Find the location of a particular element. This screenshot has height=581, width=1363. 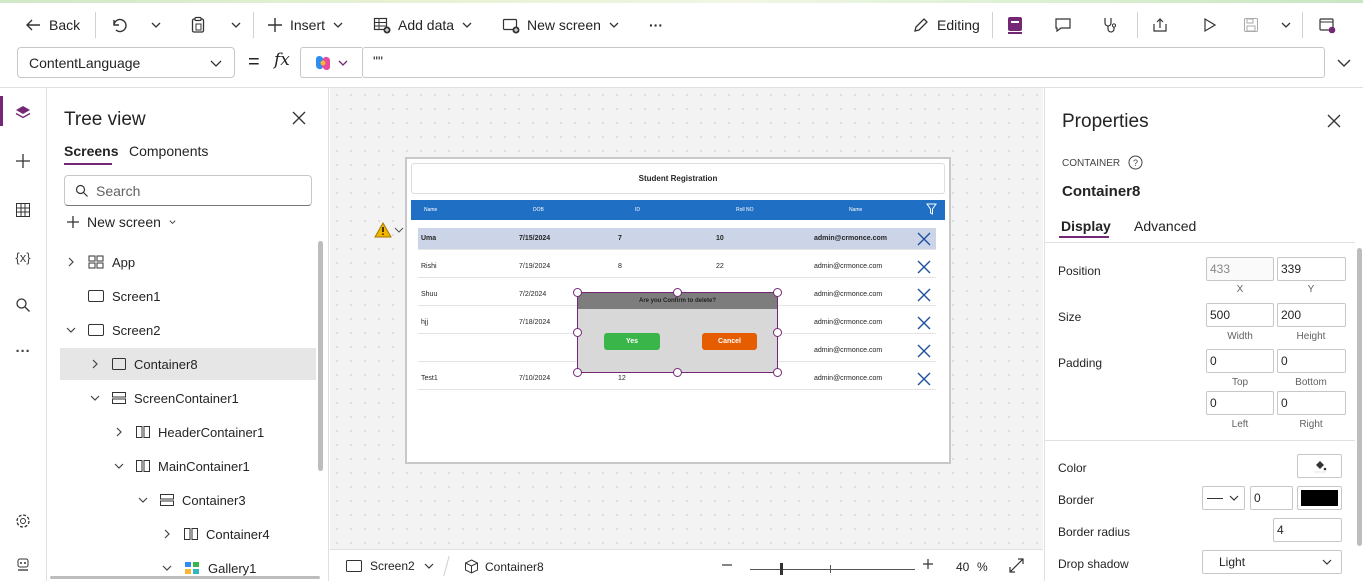

tree-item-screen2: Screen2 is located at coordinates (110, 330).